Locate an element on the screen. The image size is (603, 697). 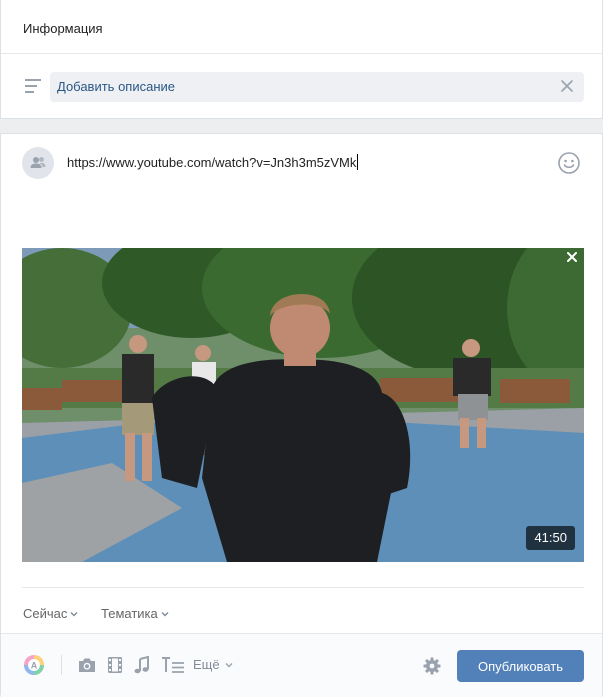
text-caret is located at coordinates (358, 162).